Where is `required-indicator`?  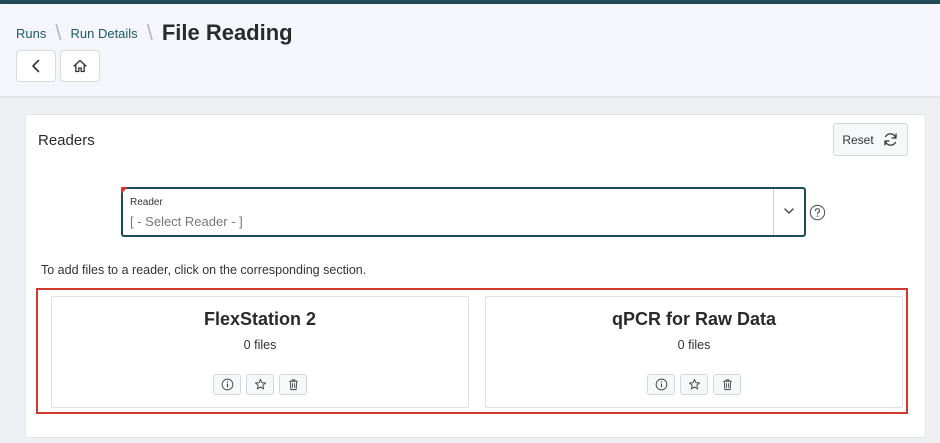 required-indicator is located at coordinates (124, 190).